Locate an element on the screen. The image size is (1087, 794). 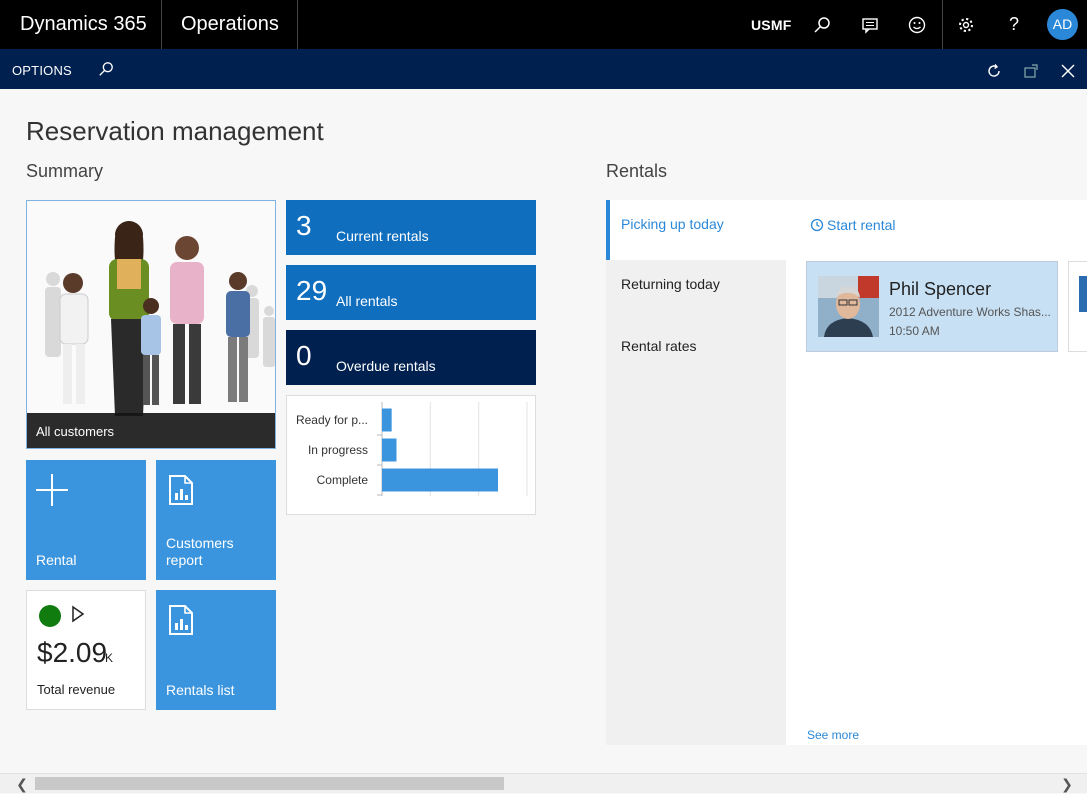
scroll-left-arrow-icon: ❮ is located at coordinates (22, 784).